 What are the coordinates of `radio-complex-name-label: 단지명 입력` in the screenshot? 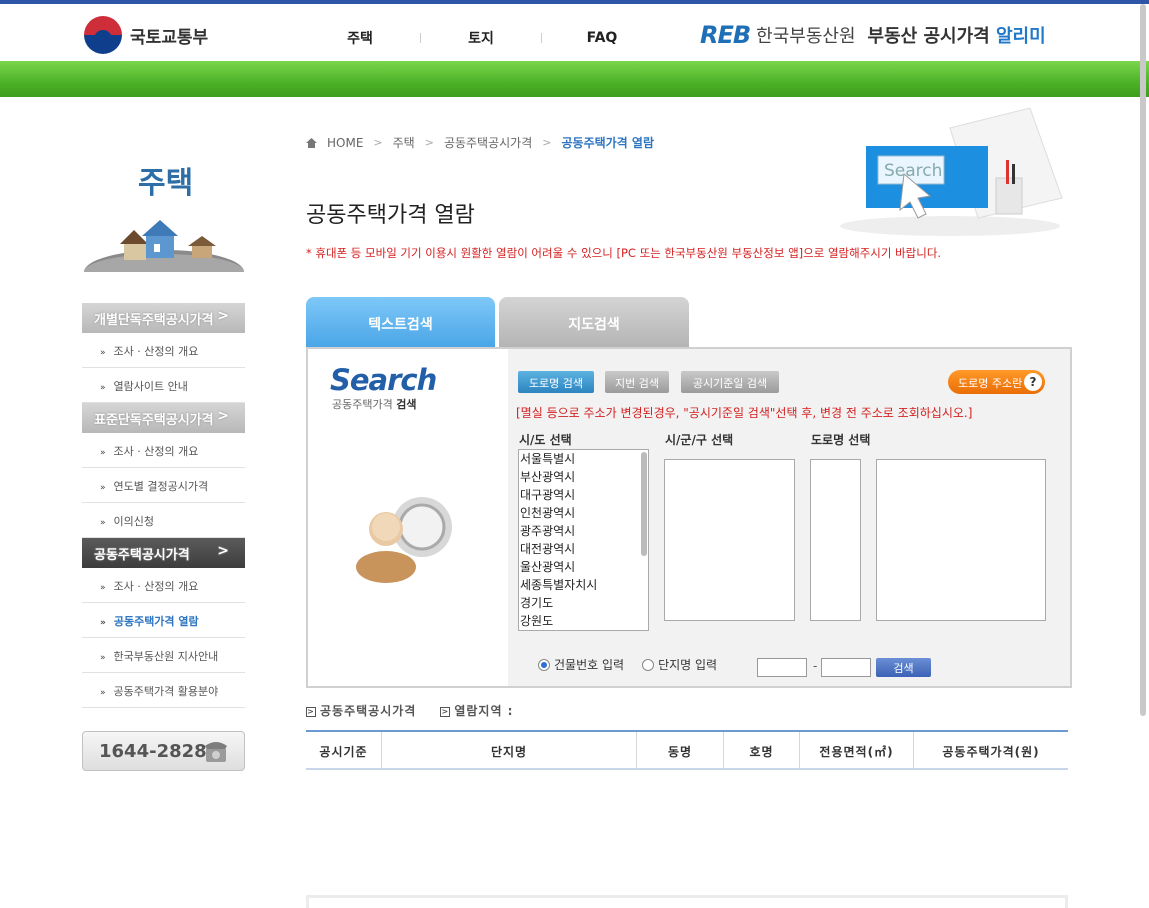 It's located at (688, 665).